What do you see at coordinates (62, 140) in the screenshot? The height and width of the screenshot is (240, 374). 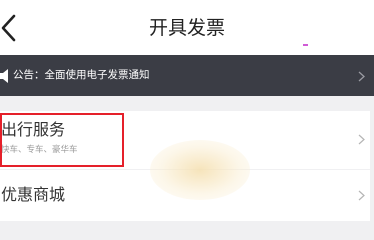 I see `highlight-box` at bounding box center [62, 140].